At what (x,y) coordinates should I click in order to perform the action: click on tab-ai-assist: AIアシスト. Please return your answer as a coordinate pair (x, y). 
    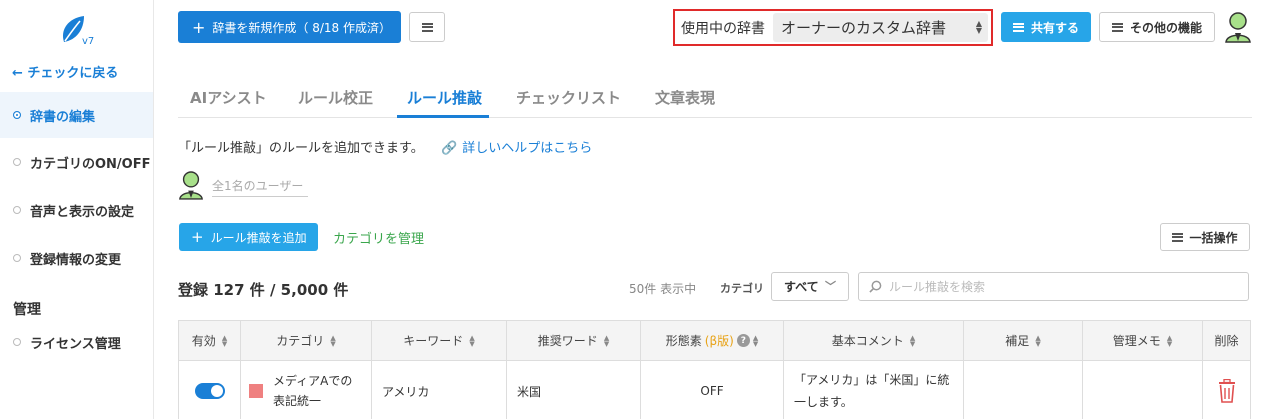
    Looking at the image, I should click on (228, 97).